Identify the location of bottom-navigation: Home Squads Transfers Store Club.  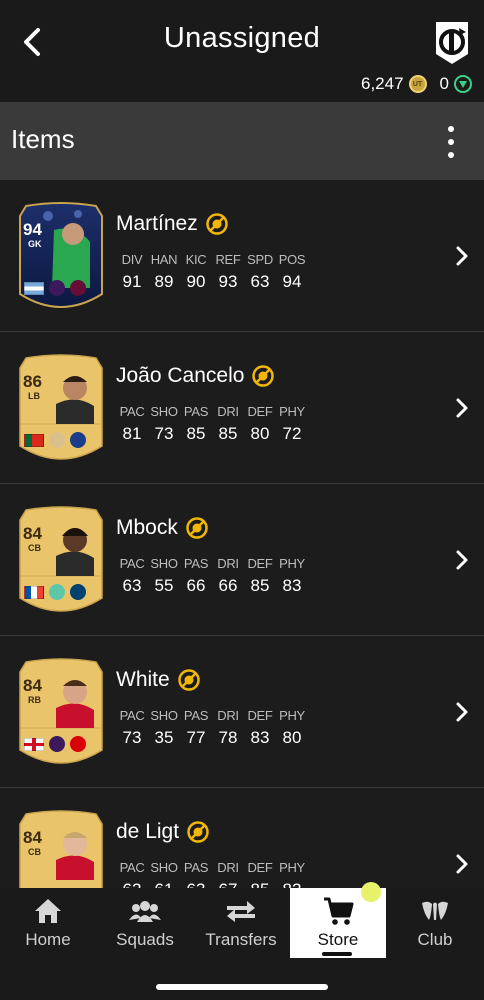
(242, 941).